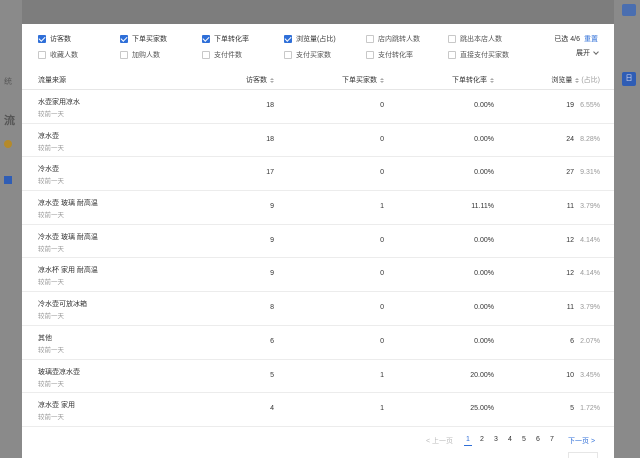 Image resolution: width=640 pixels, height=458 pixels. Describe the element at coordinates (48, 136) in the screenshot. I see `source-name: 凉水壶` at that location.